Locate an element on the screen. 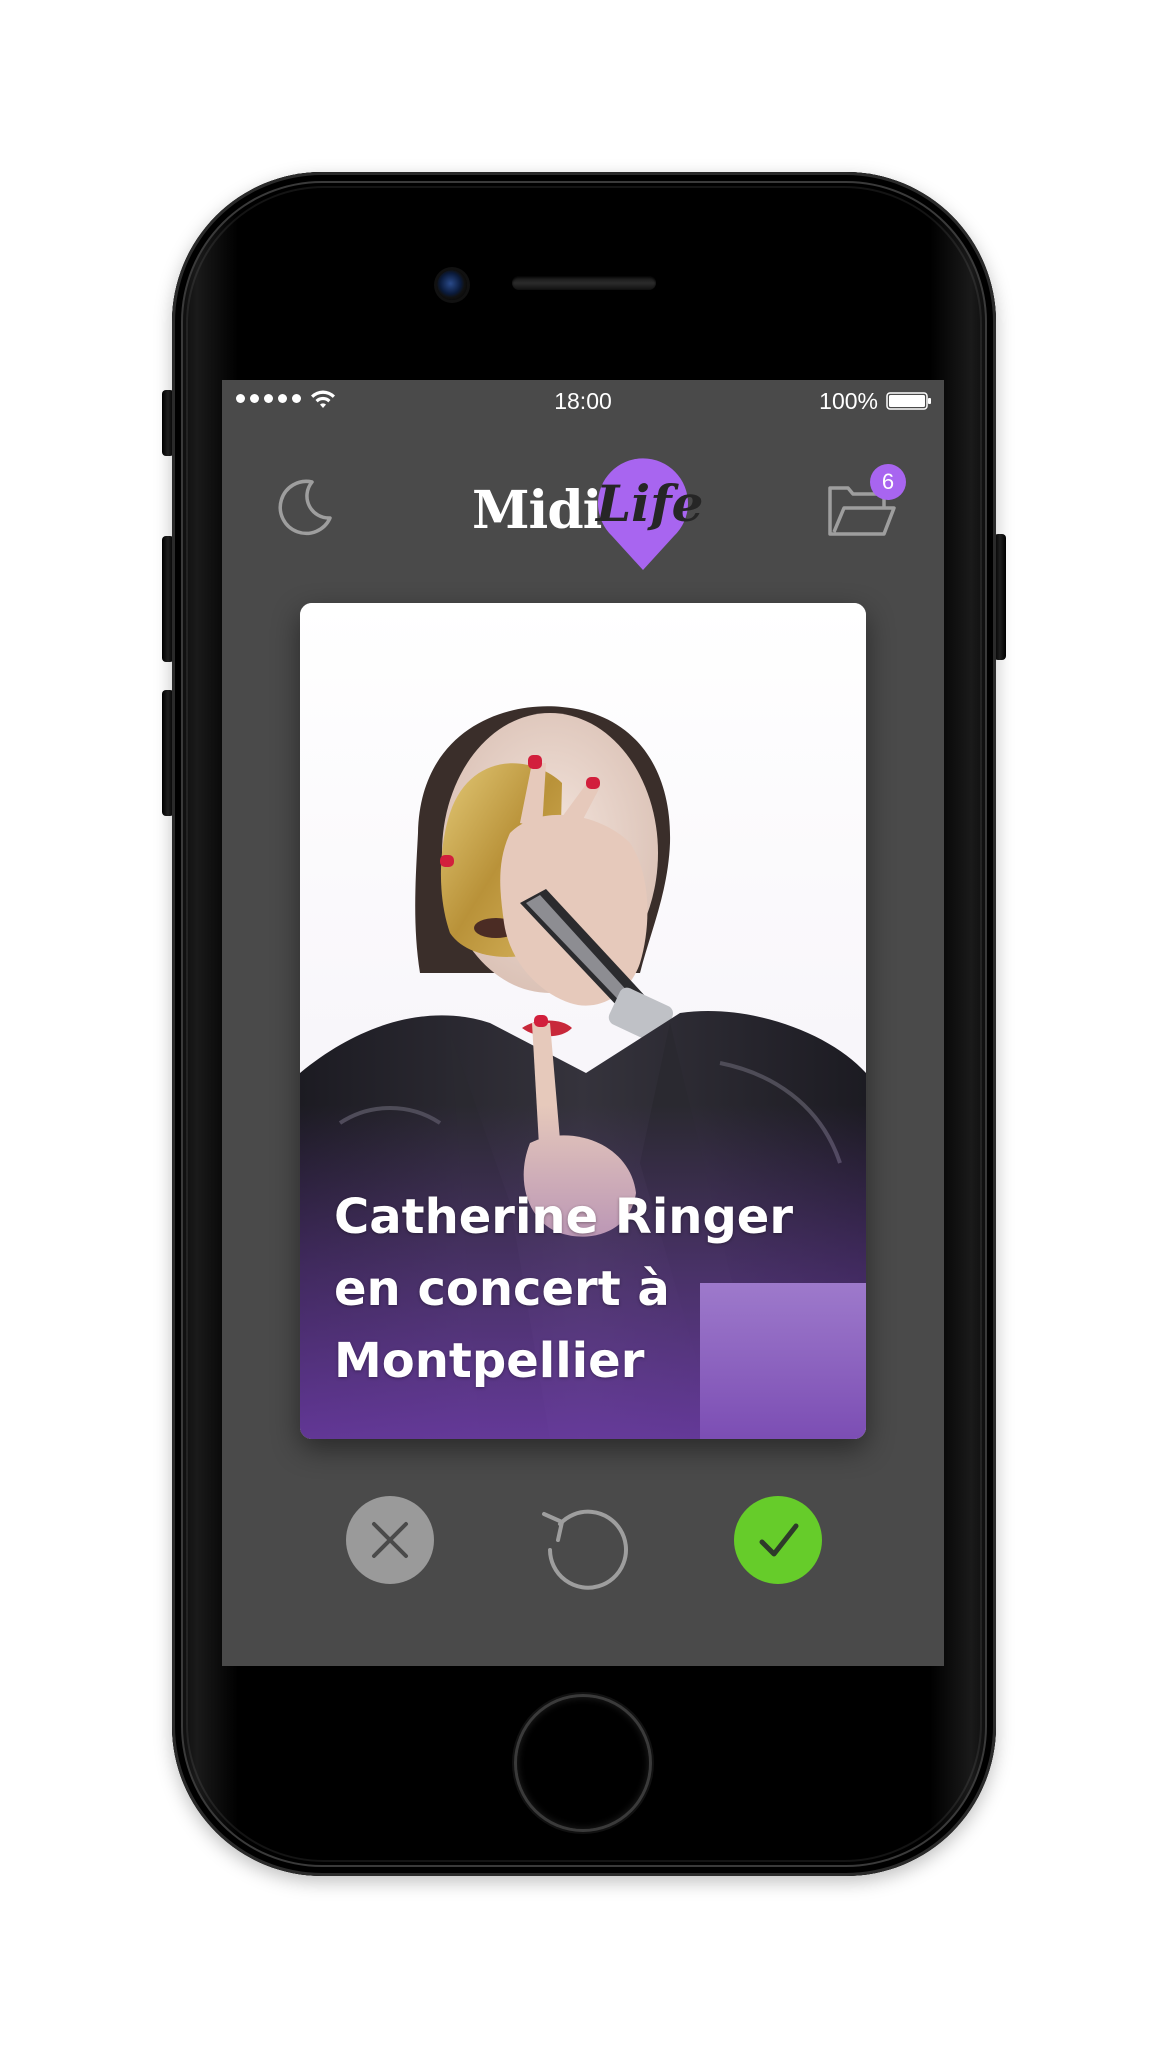 Image resolution: width=1168 pixels, height=2048 pixels. checkmark-icon is located at coordinates (779, 1540).